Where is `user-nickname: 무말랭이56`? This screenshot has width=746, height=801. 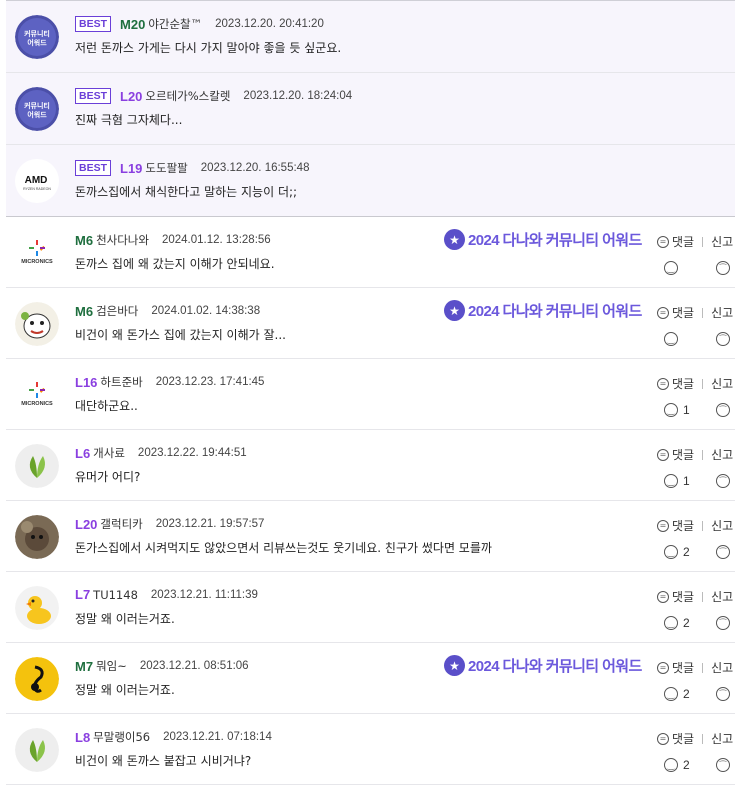
user-nickname: 무말랭이56 is located at coordinates (121, 737).